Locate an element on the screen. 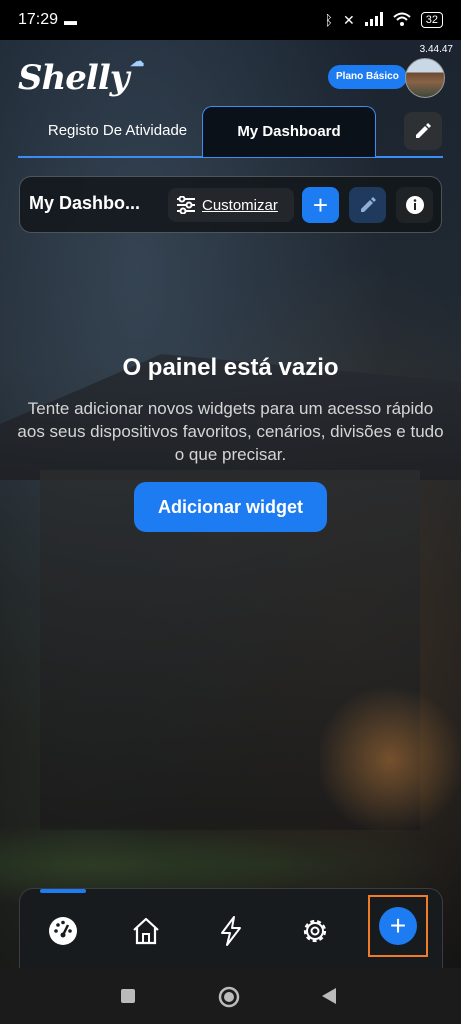 This screenshot has width=461, height=1024. tab-bar: Registo De Atividade My Dashboard is located at coordinates (230, 132).